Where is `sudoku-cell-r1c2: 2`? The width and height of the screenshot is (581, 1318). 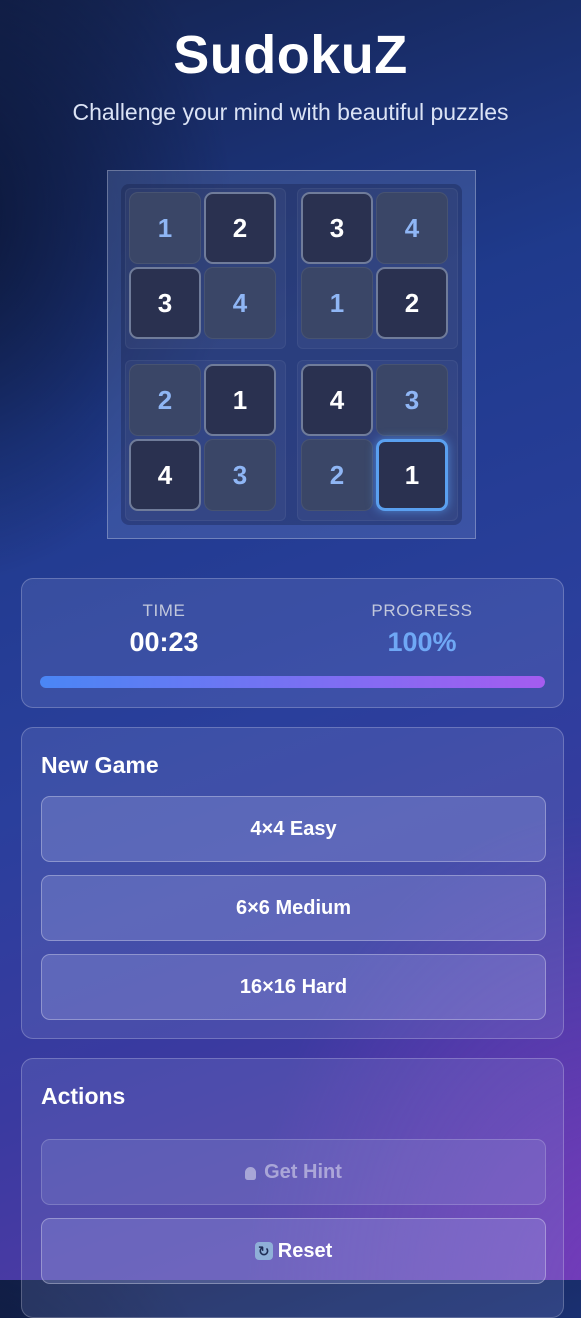
sudoku-cell-r1c2: 2 is located at coordinates (240, 228).